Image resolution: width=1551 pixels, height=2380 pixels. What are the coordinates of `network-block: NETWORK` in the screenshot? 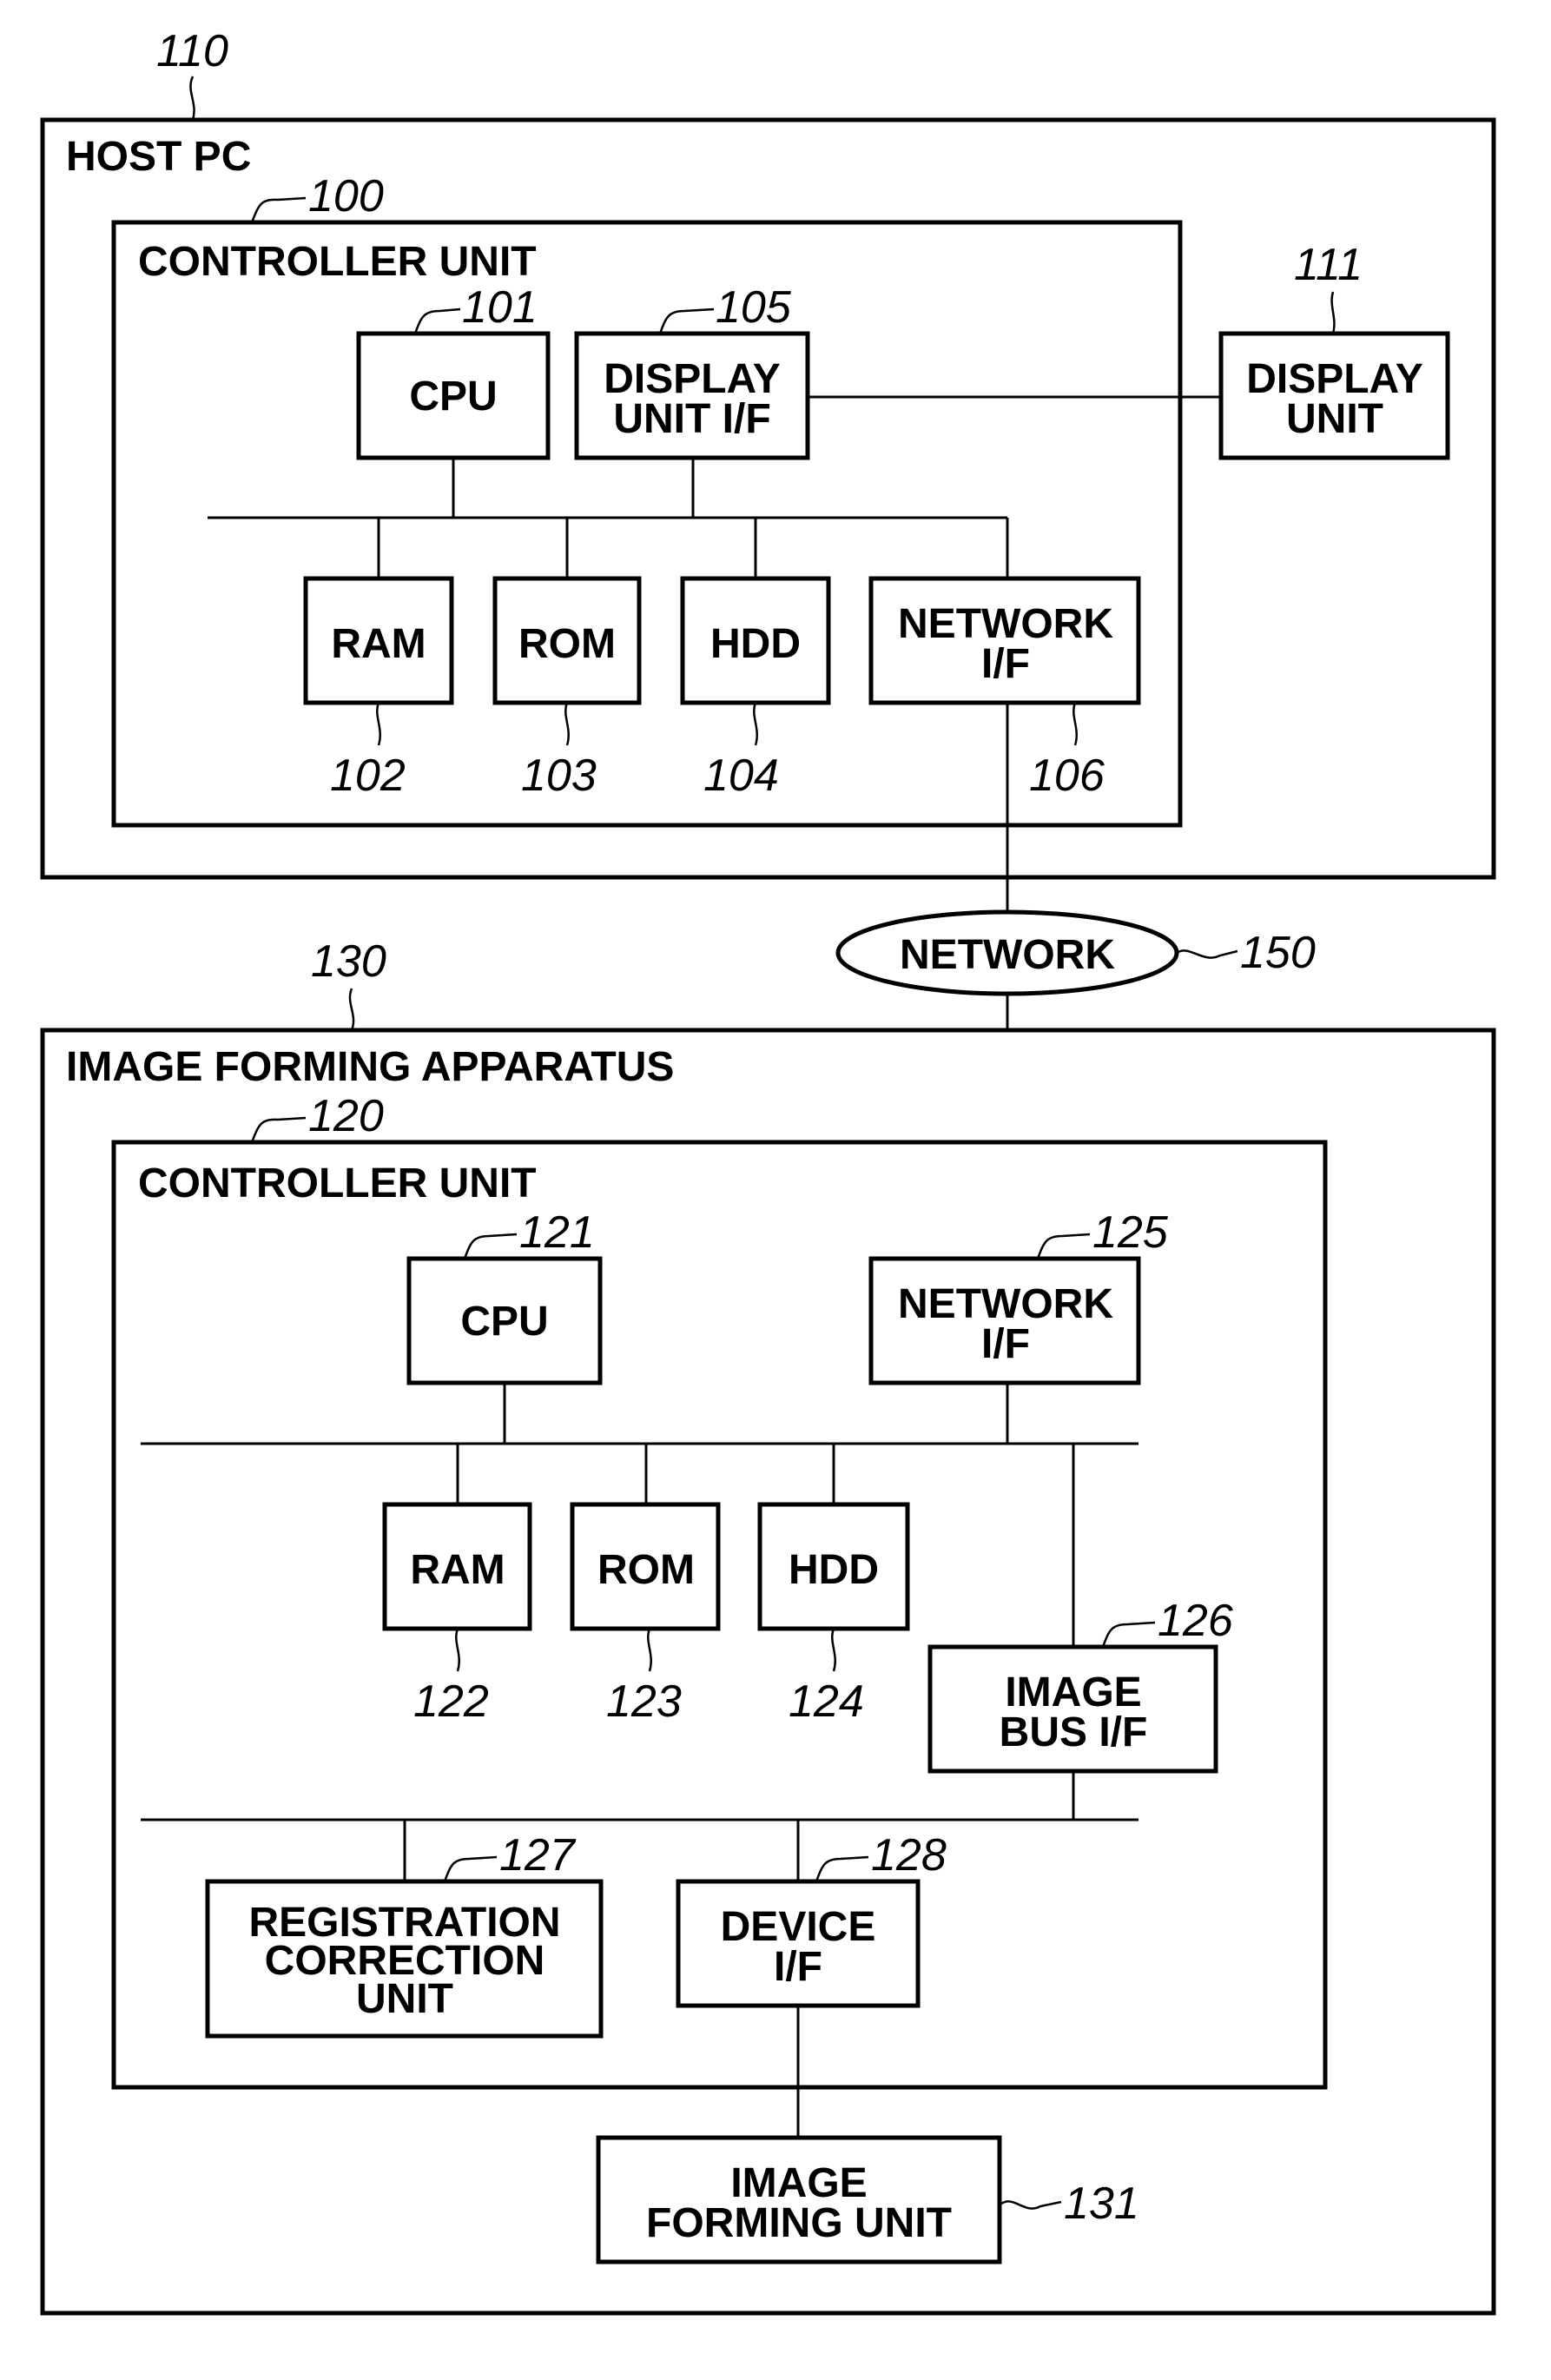 It's located at (1007, 952).